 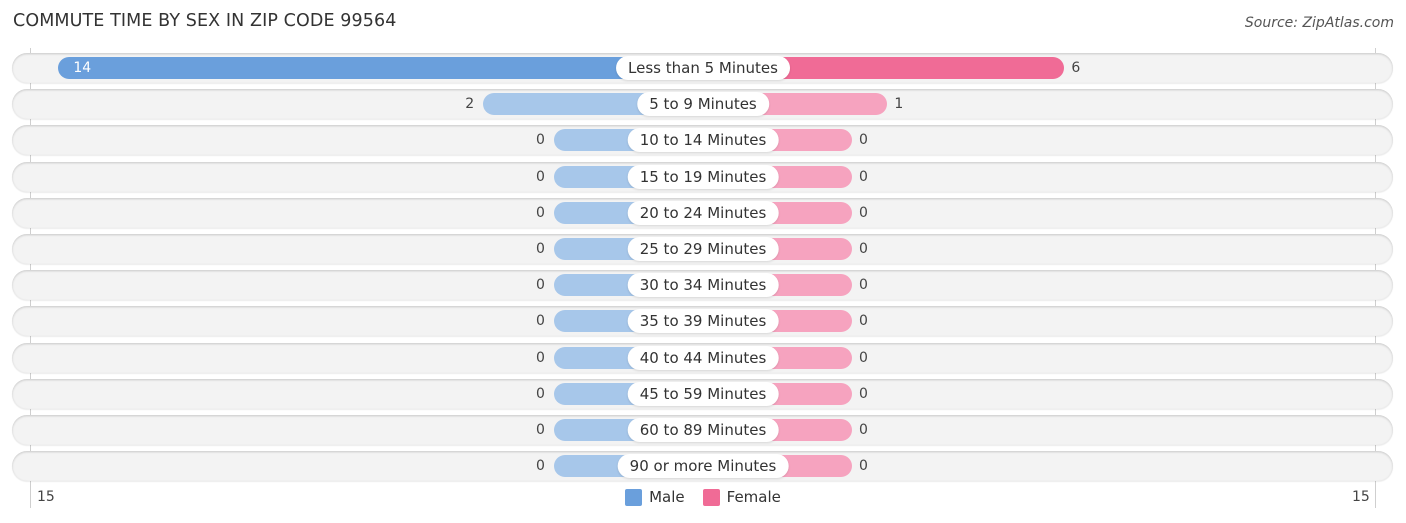 I want to click on category-label: Less than 5 Minutes, so click(x=703, y=68).